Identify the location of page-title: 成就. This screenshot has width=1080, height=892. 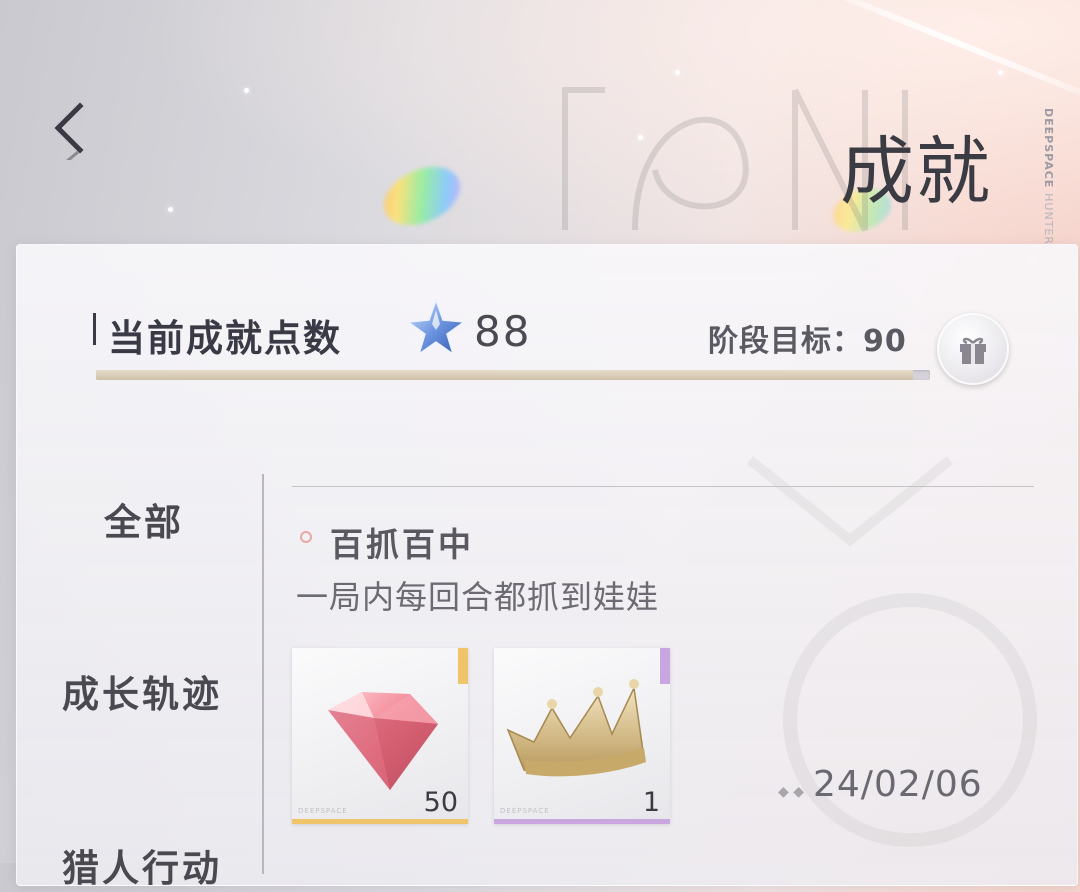
(916, 172).